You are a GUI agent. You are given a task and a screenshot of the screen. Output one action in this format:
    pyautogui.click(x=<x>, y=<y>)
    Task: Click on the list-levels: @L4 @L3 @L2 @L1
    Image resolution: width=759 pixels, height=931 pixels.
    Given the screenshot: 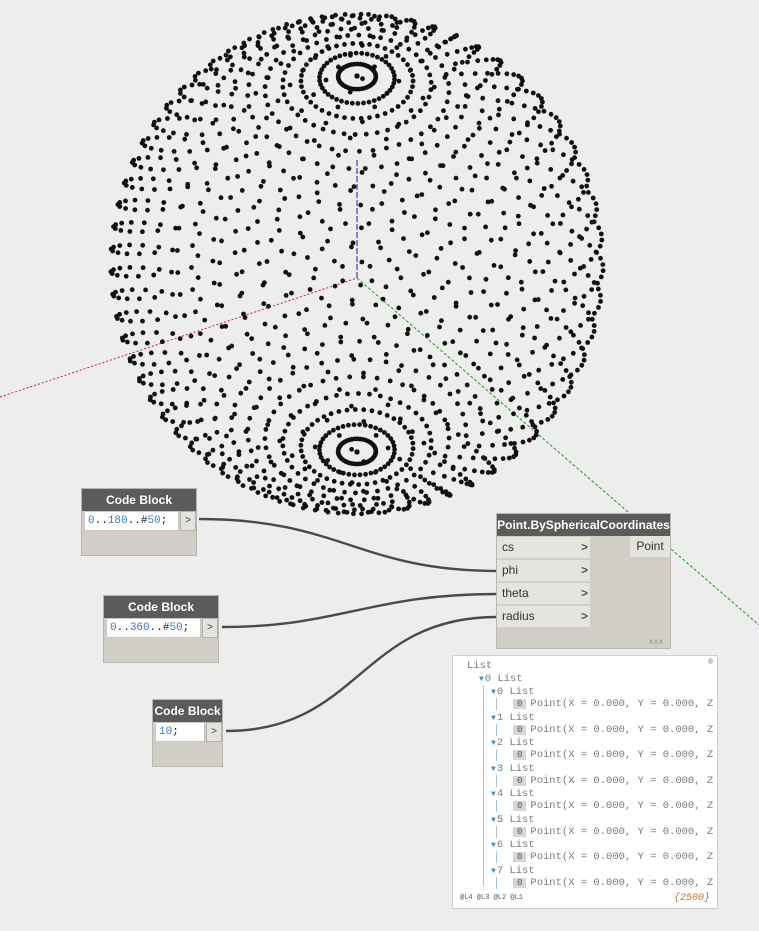 What is the action you would take?
    pyautogui.click(x=492, y=898)
    